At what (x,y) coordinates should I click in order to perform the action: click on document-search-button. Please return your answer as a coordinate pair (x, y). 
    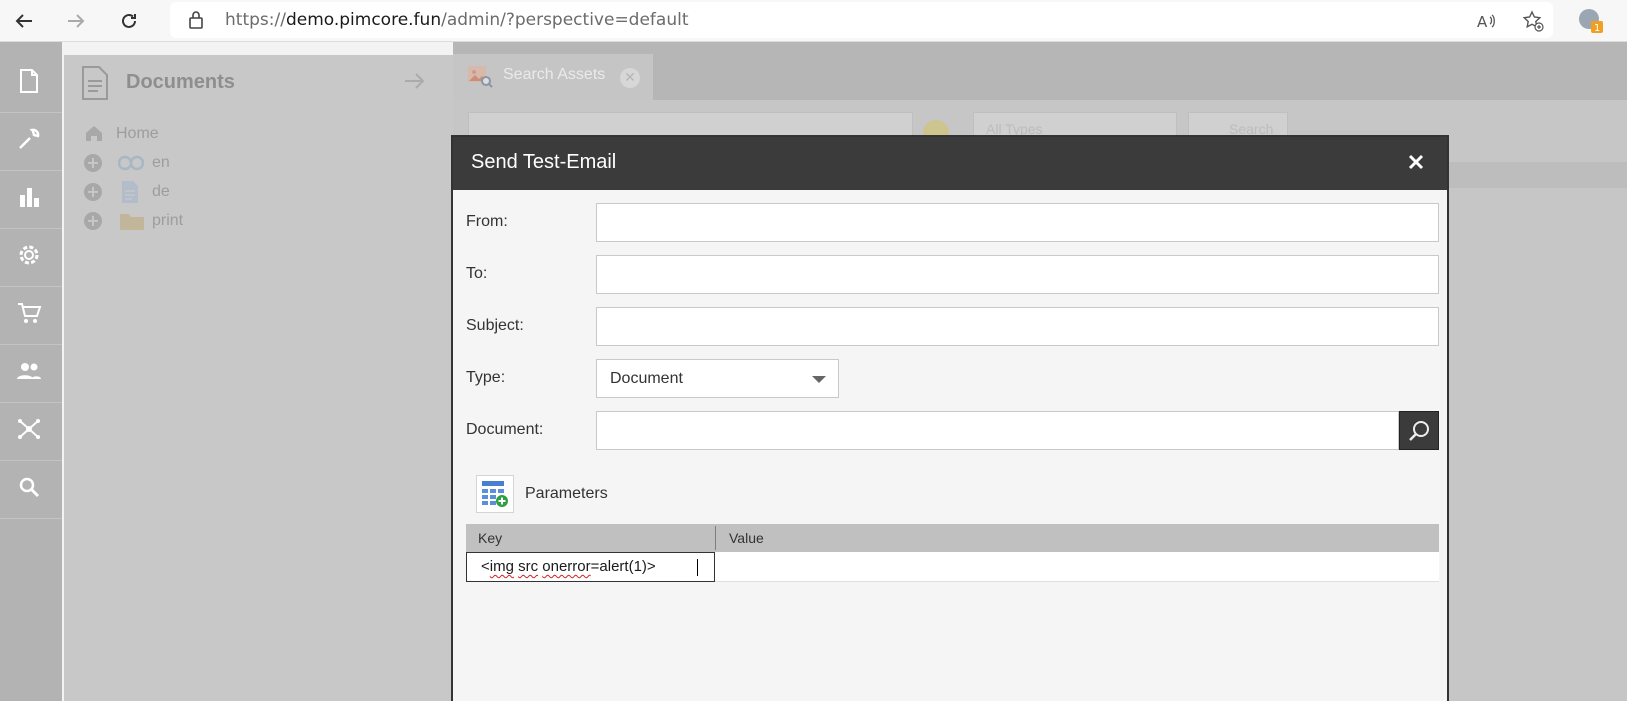
    Looking at the image, I should click on (1419, 430).